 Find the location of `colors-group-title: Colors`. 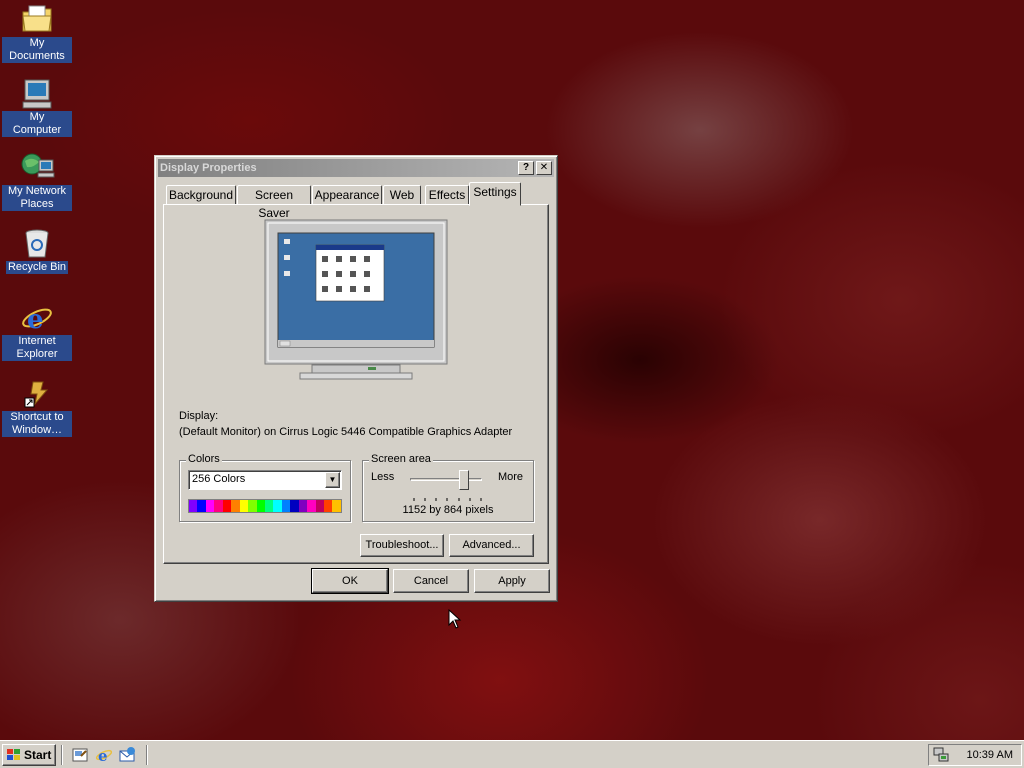

colors-group-title: Colors is located at coordinates (204, 459).